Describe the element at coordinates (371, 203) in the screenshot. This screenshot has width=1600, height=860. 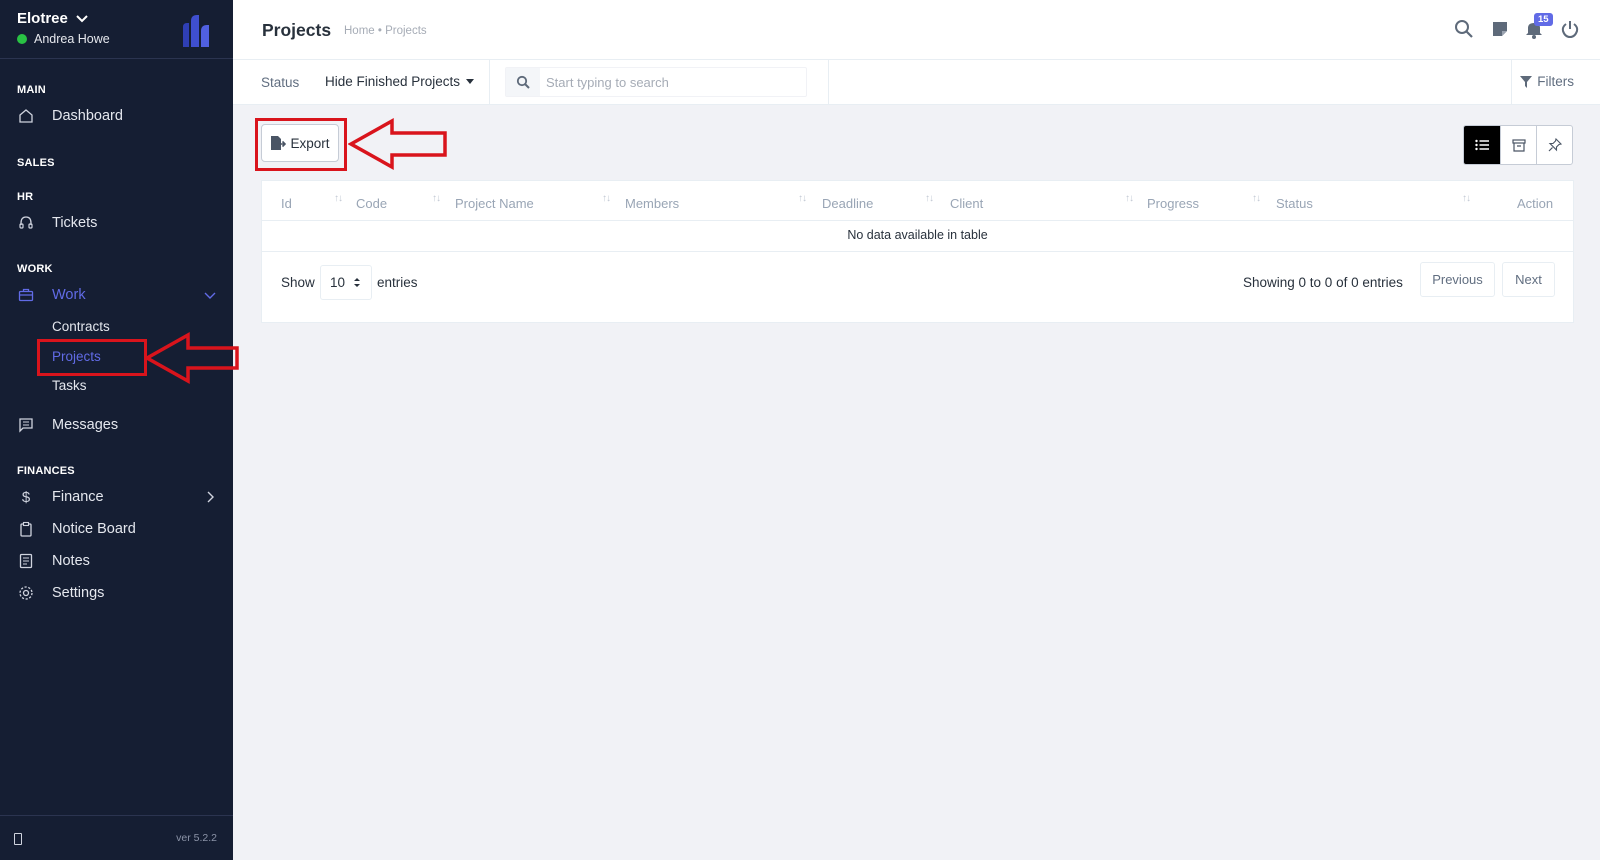
I see `column-header-code: Code` at that location.